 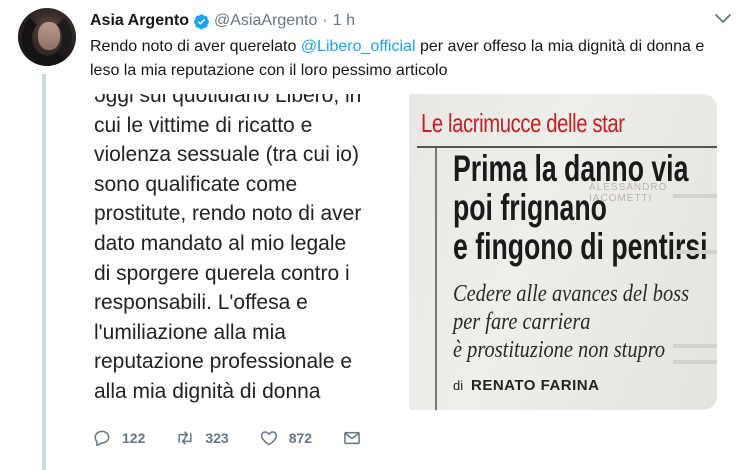 What do you see at coordinates (523, 123) in the screenshot?
I see `newspaper-kicker: Le lacrimucce delle star` at bounding box center [523, 123].